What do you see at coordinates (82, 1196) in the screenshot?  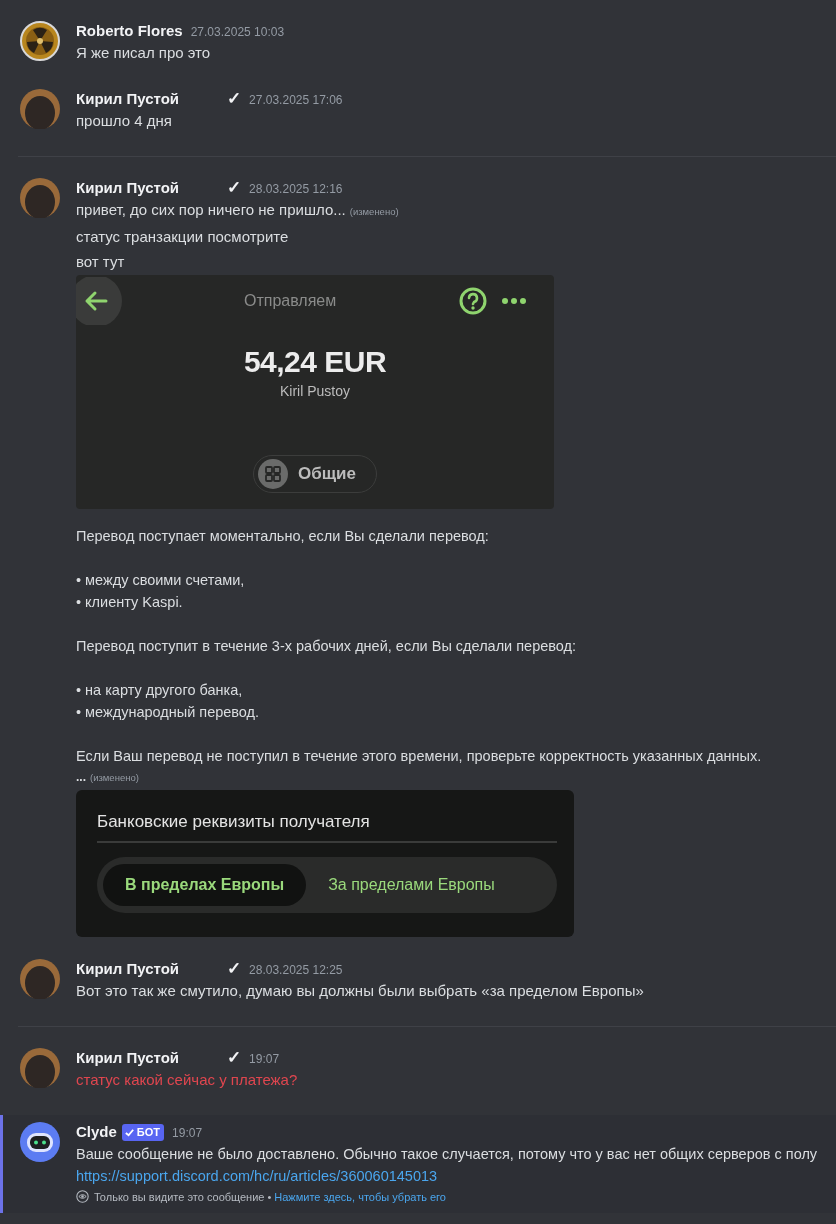 I see `eye-icon` at bounding box center [82, 1196].